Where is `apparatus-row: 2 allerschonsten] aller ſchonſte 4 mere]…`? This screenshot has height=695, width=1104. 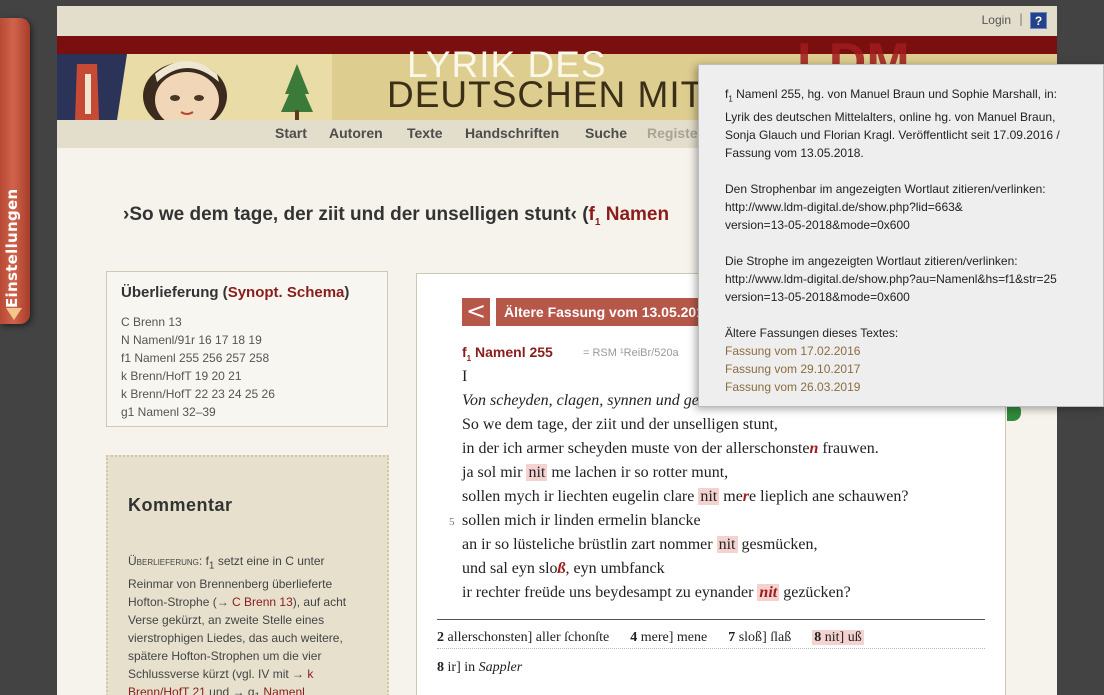 apparatus-row: 2 allerschonsten] aller ſchonſte 4 mere]… is located at coordinates (650, 637).